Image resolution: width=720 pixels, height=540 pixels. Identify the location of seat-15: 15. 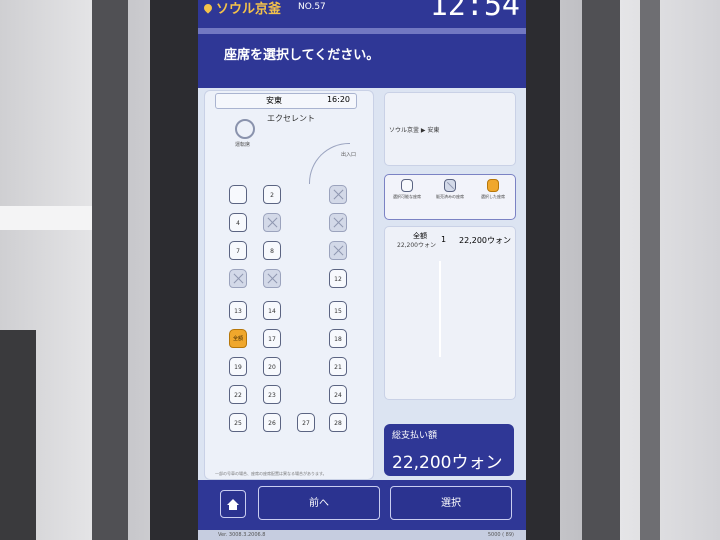
(338, 310).